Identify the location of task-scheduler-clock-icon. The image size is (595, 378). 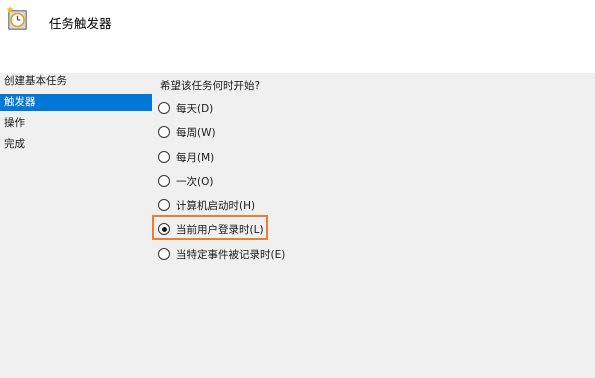
(16, 18).